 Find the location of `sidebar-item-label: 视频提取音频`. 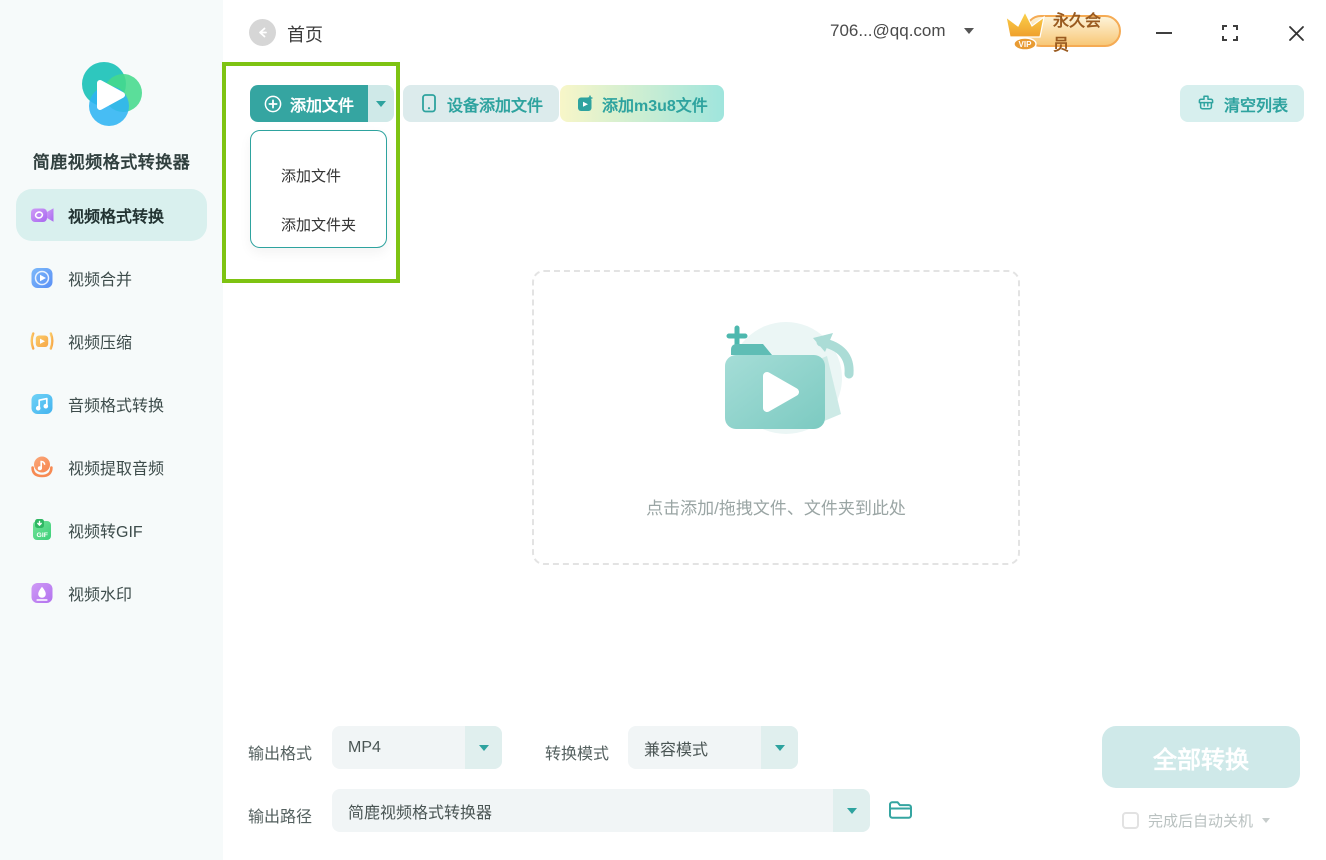

sidebar-item-label: 视频提取音频 is located at coordinates (116, 469).